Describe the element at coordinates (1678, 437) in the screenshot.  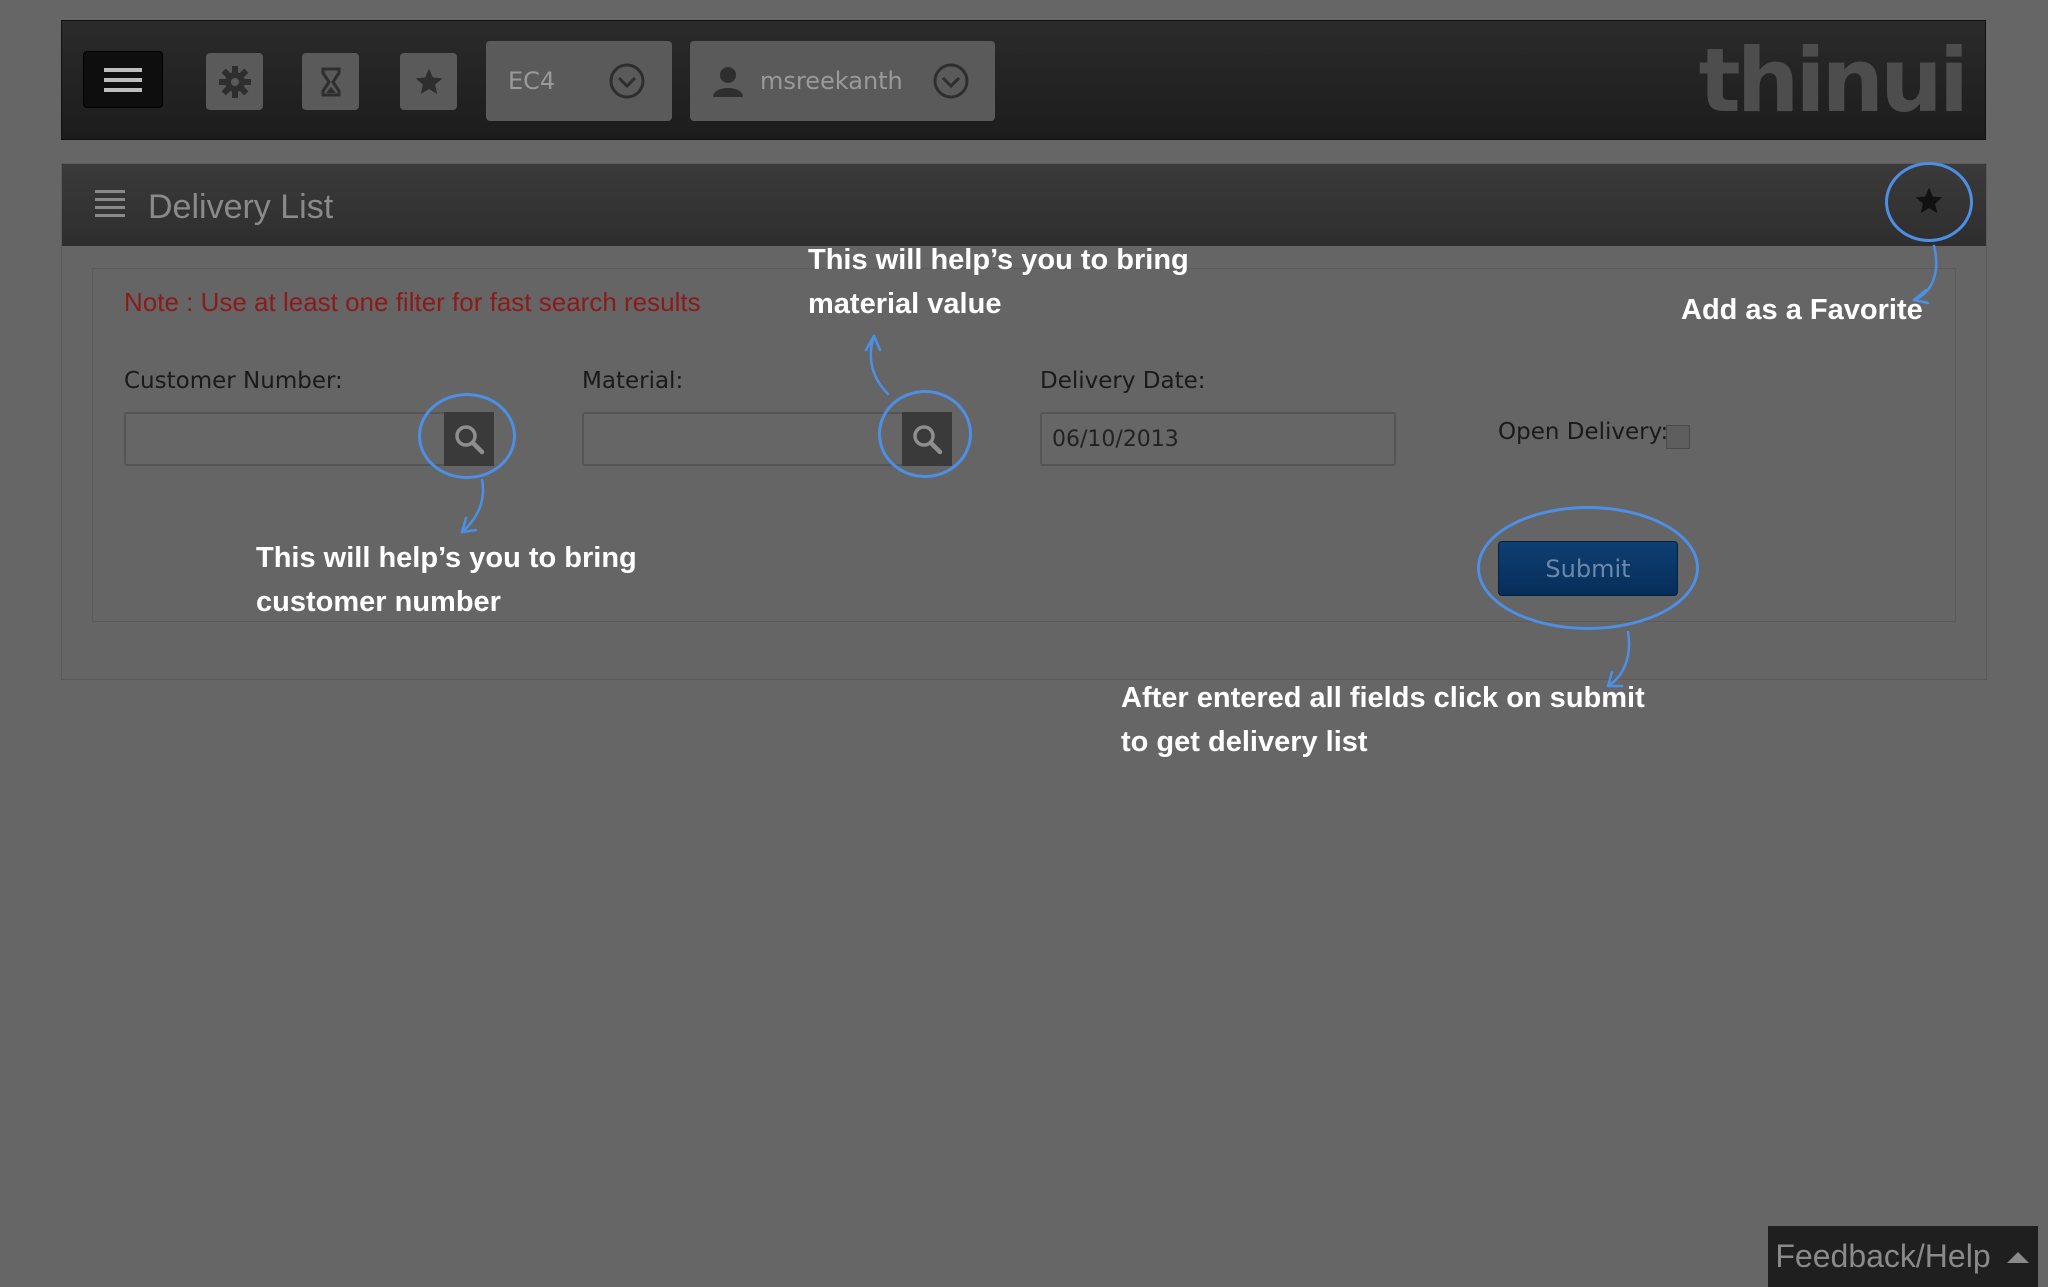
I see `open-delivery-checkbox` at that location.